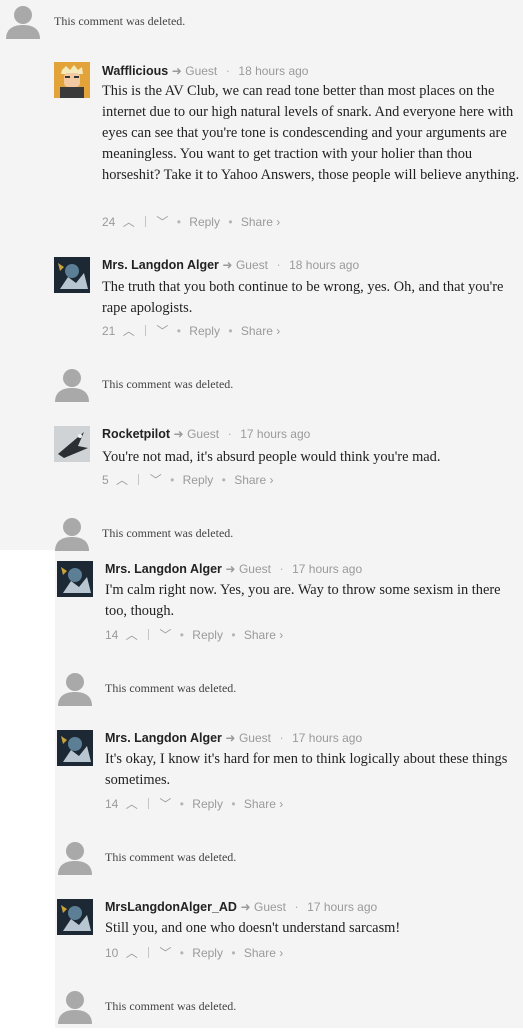 The width and height of the screenshot is (523, 1032). I want to click on author-name: Wafflicious, so click(135, 71).